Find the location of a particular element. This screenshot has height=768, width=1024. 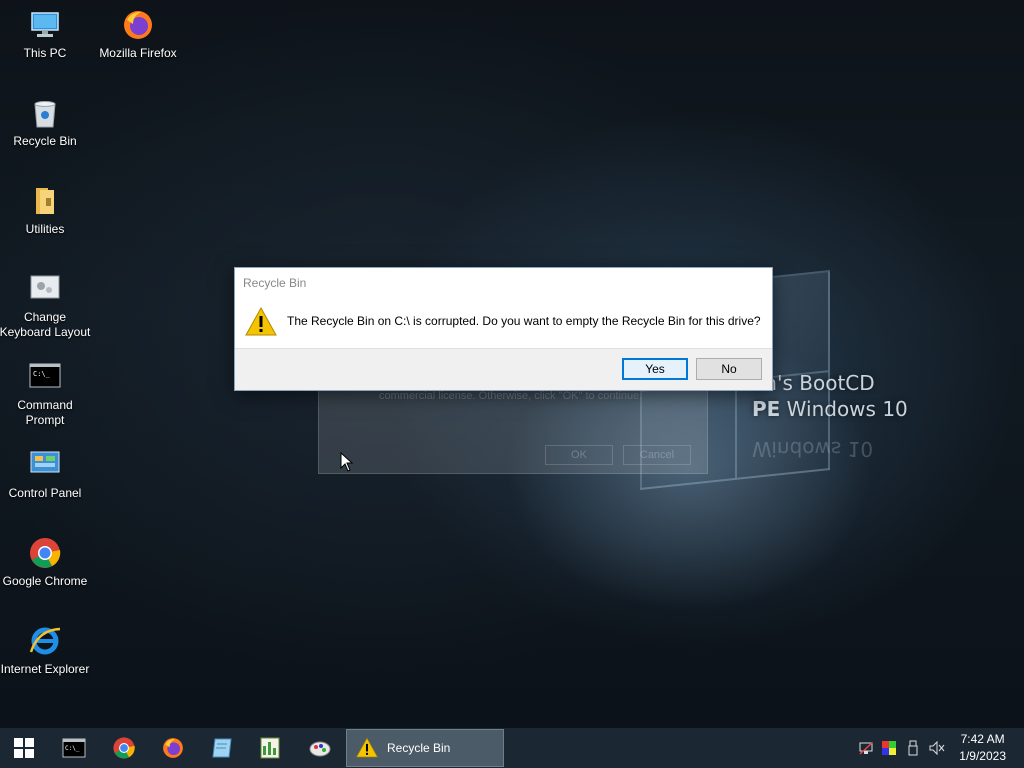

desktop-icon-label: Google Chrome is located at coordinates (45, 581).